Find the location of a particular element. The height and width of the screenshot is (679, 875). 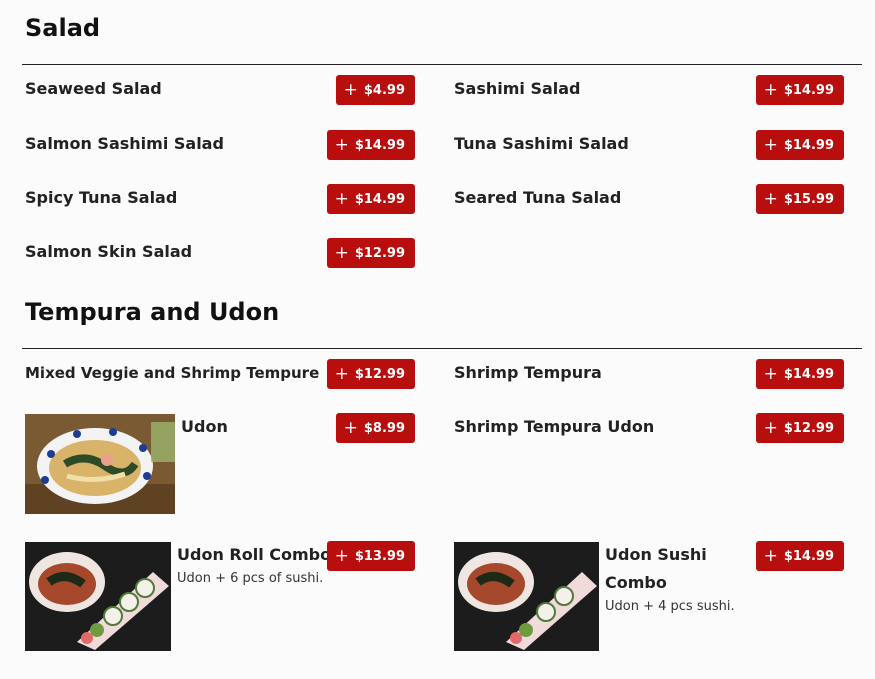

menu-item-udon: Udon + $8.99 is located at coordinates (220, 464).